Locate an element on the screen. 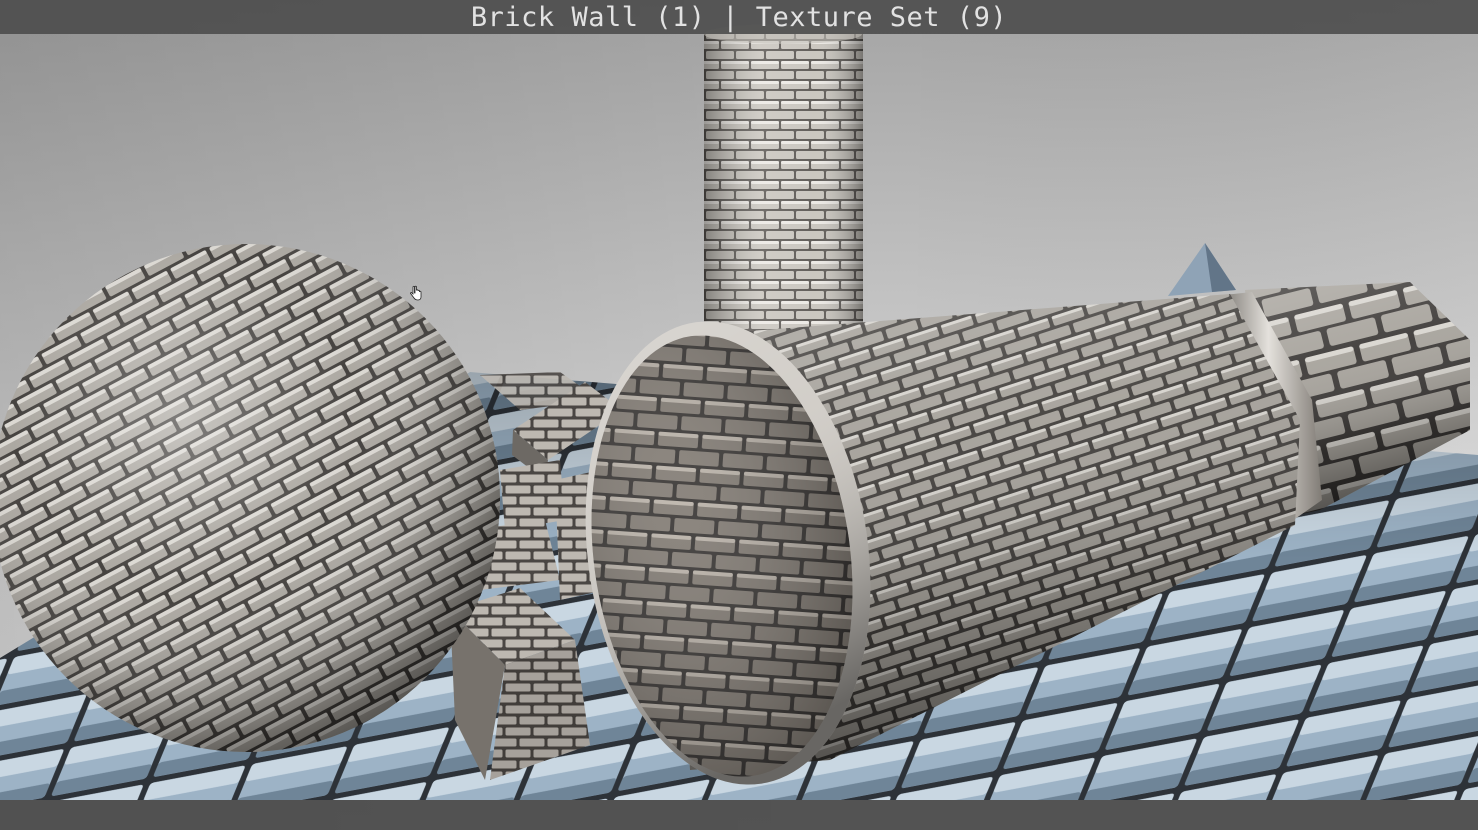 This screenshot has height=830, width=1478. viewport-title: Brick Wall (1) | Texture Set (9) is located at coordinates (739, 17).